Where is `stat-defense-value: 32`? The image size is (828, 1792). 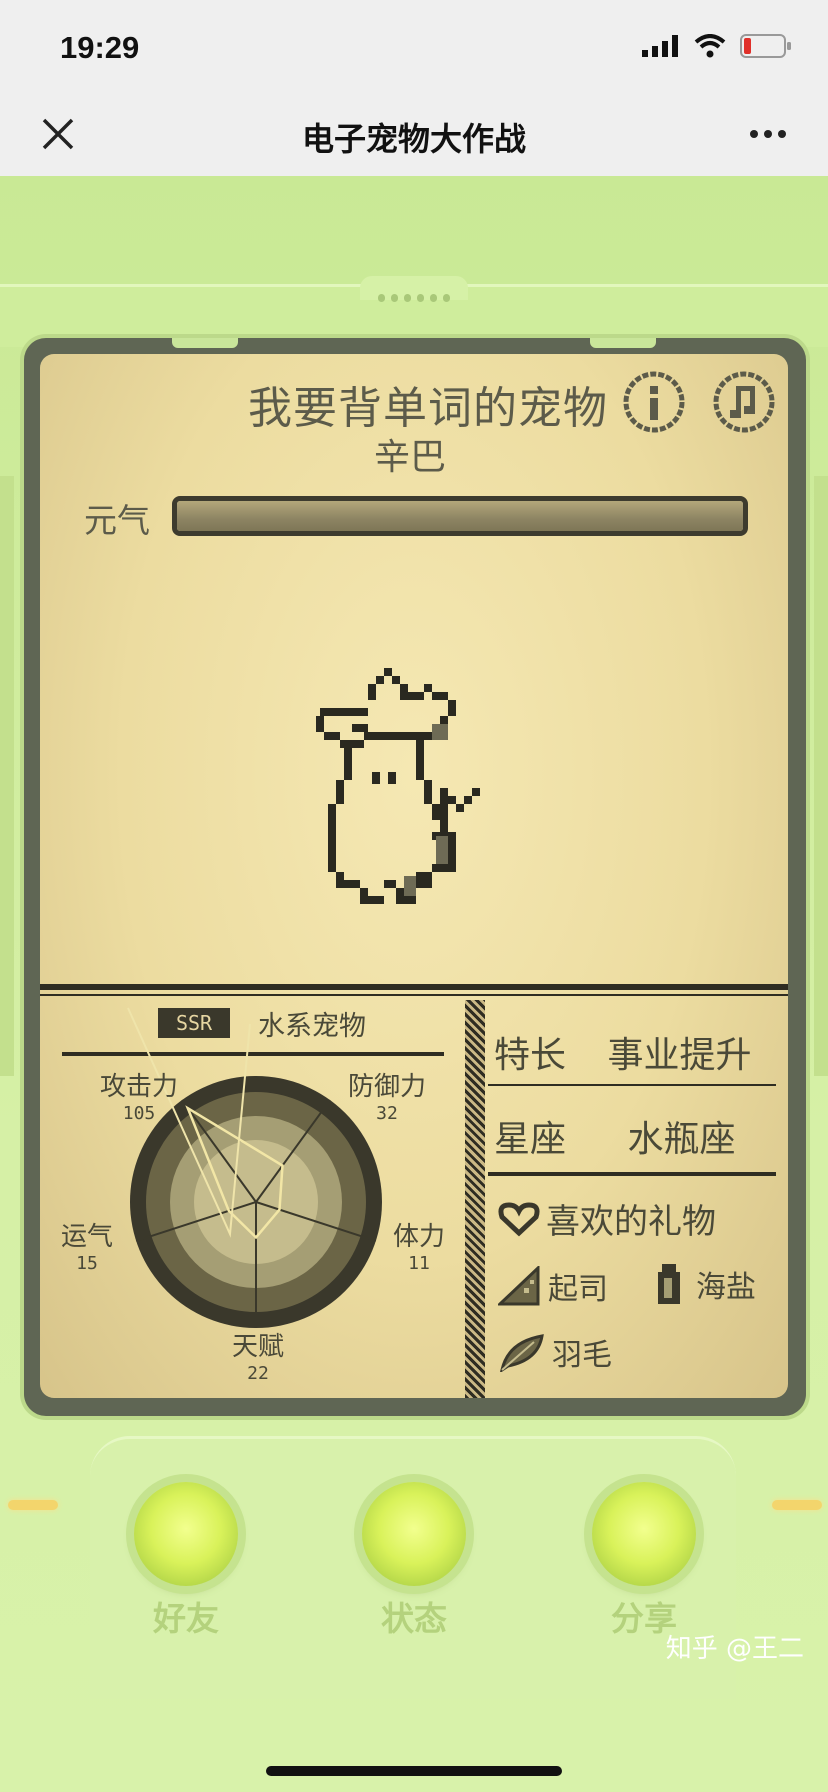 stat-defense-value: 32 is located at coordinates (387, 1113).